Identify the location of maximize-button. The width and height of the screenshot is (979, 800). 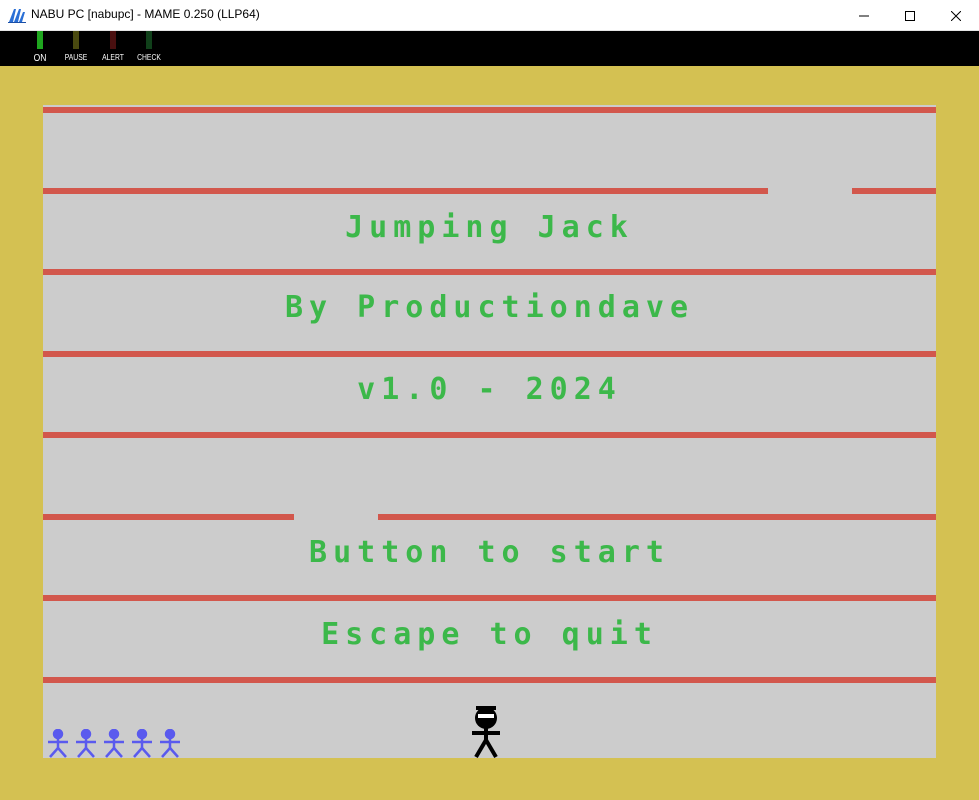
(910, 15).